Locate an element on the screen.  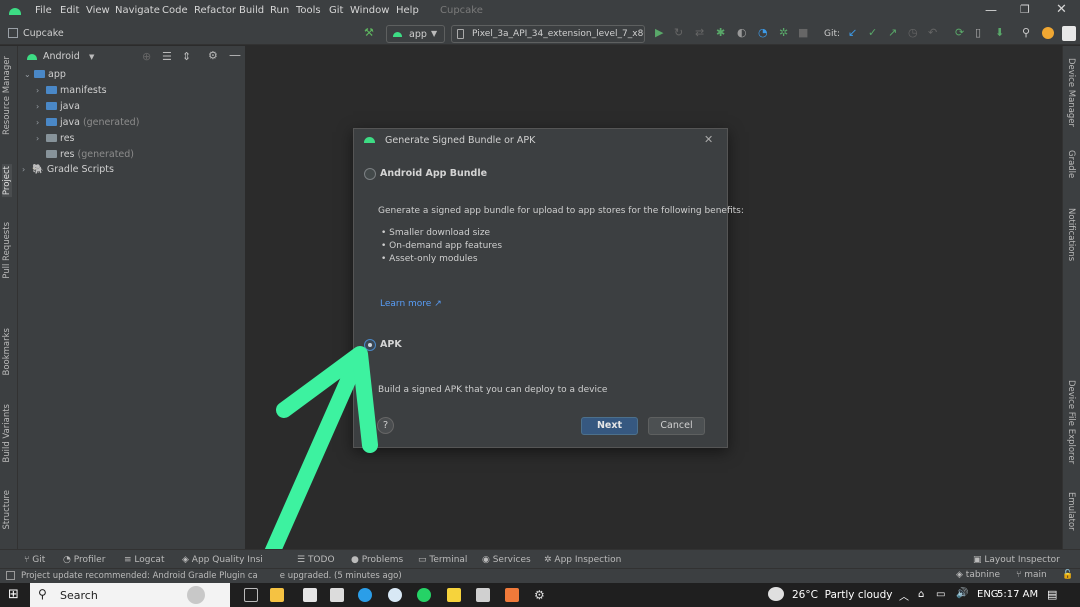
device-selector: Pixel_3a_API_34_extension_level_7_x86 is located at coordinates (548, 34).